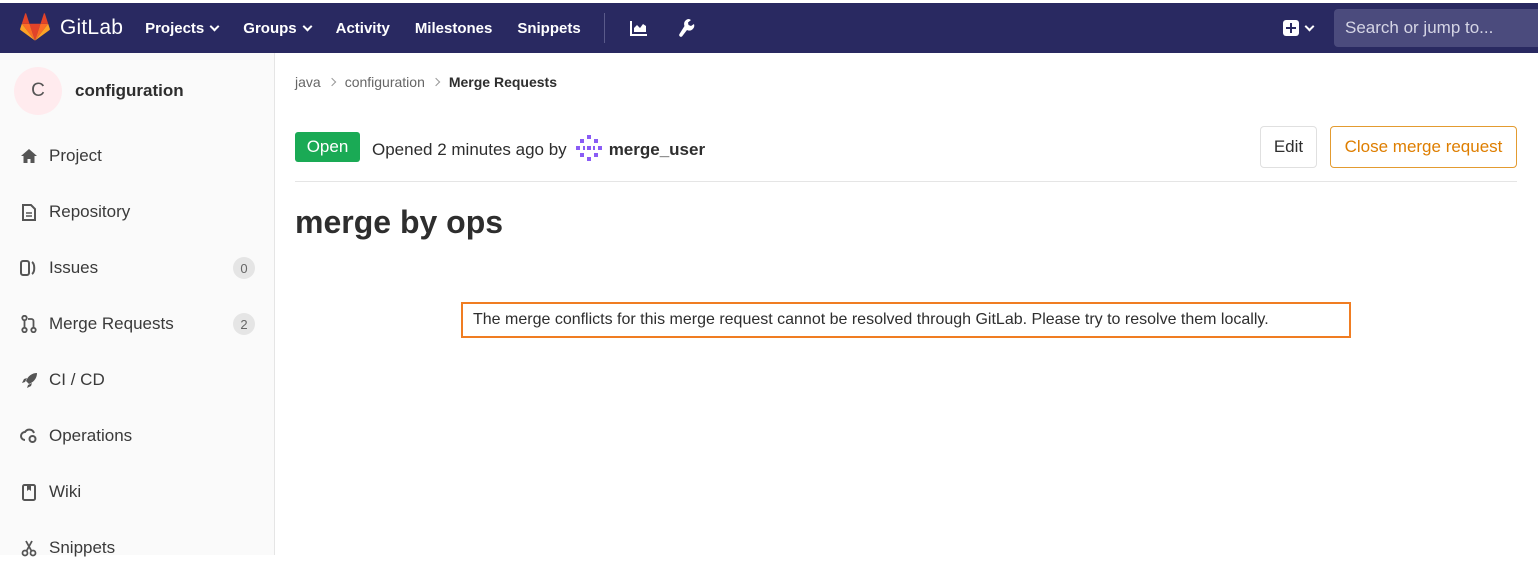 Image resolution: width=1538 pixels, height=568 pixels. Describe the element at coordinates (137, 548) in the screenshot. I see `sidebar-item-snippets: Snippets` at that location.